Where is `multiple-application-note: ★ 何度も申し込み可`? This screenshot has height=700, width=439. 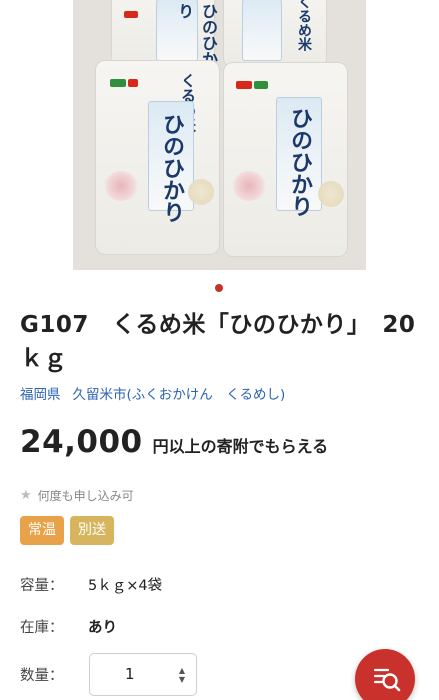
multiple-application-note: ★ 何度も申し込み可 is located at coordinates (77, 495).